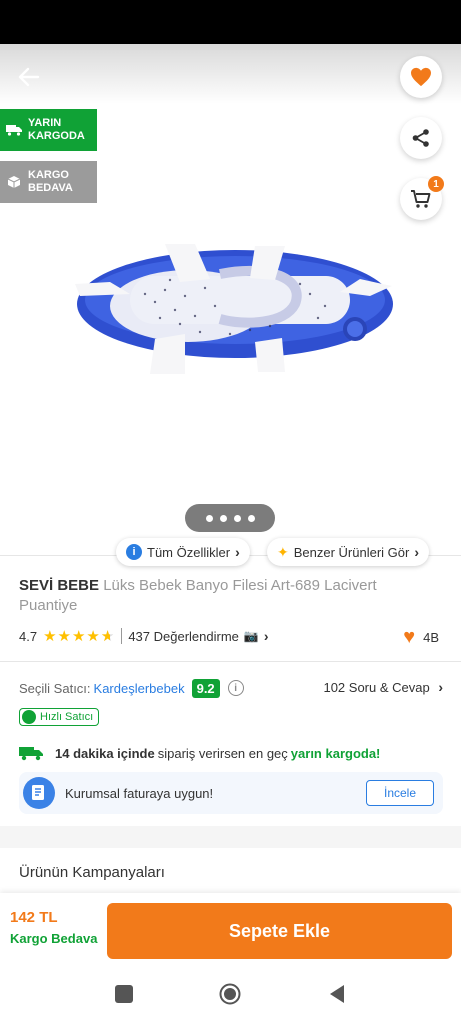 The height and width of the screenshot is (1024, 461). I want to click on home-icon, so click(230, 994).